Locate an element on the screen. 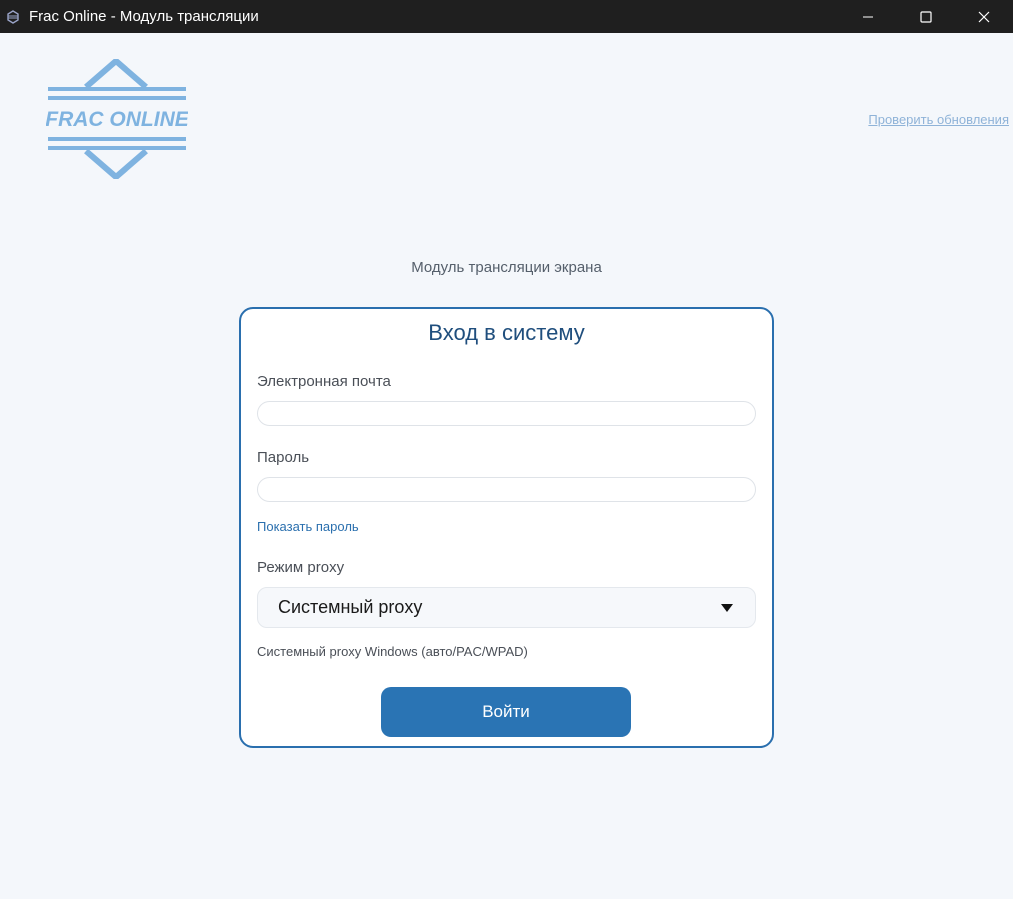  maximize-button is located at coordinates (926, 16).